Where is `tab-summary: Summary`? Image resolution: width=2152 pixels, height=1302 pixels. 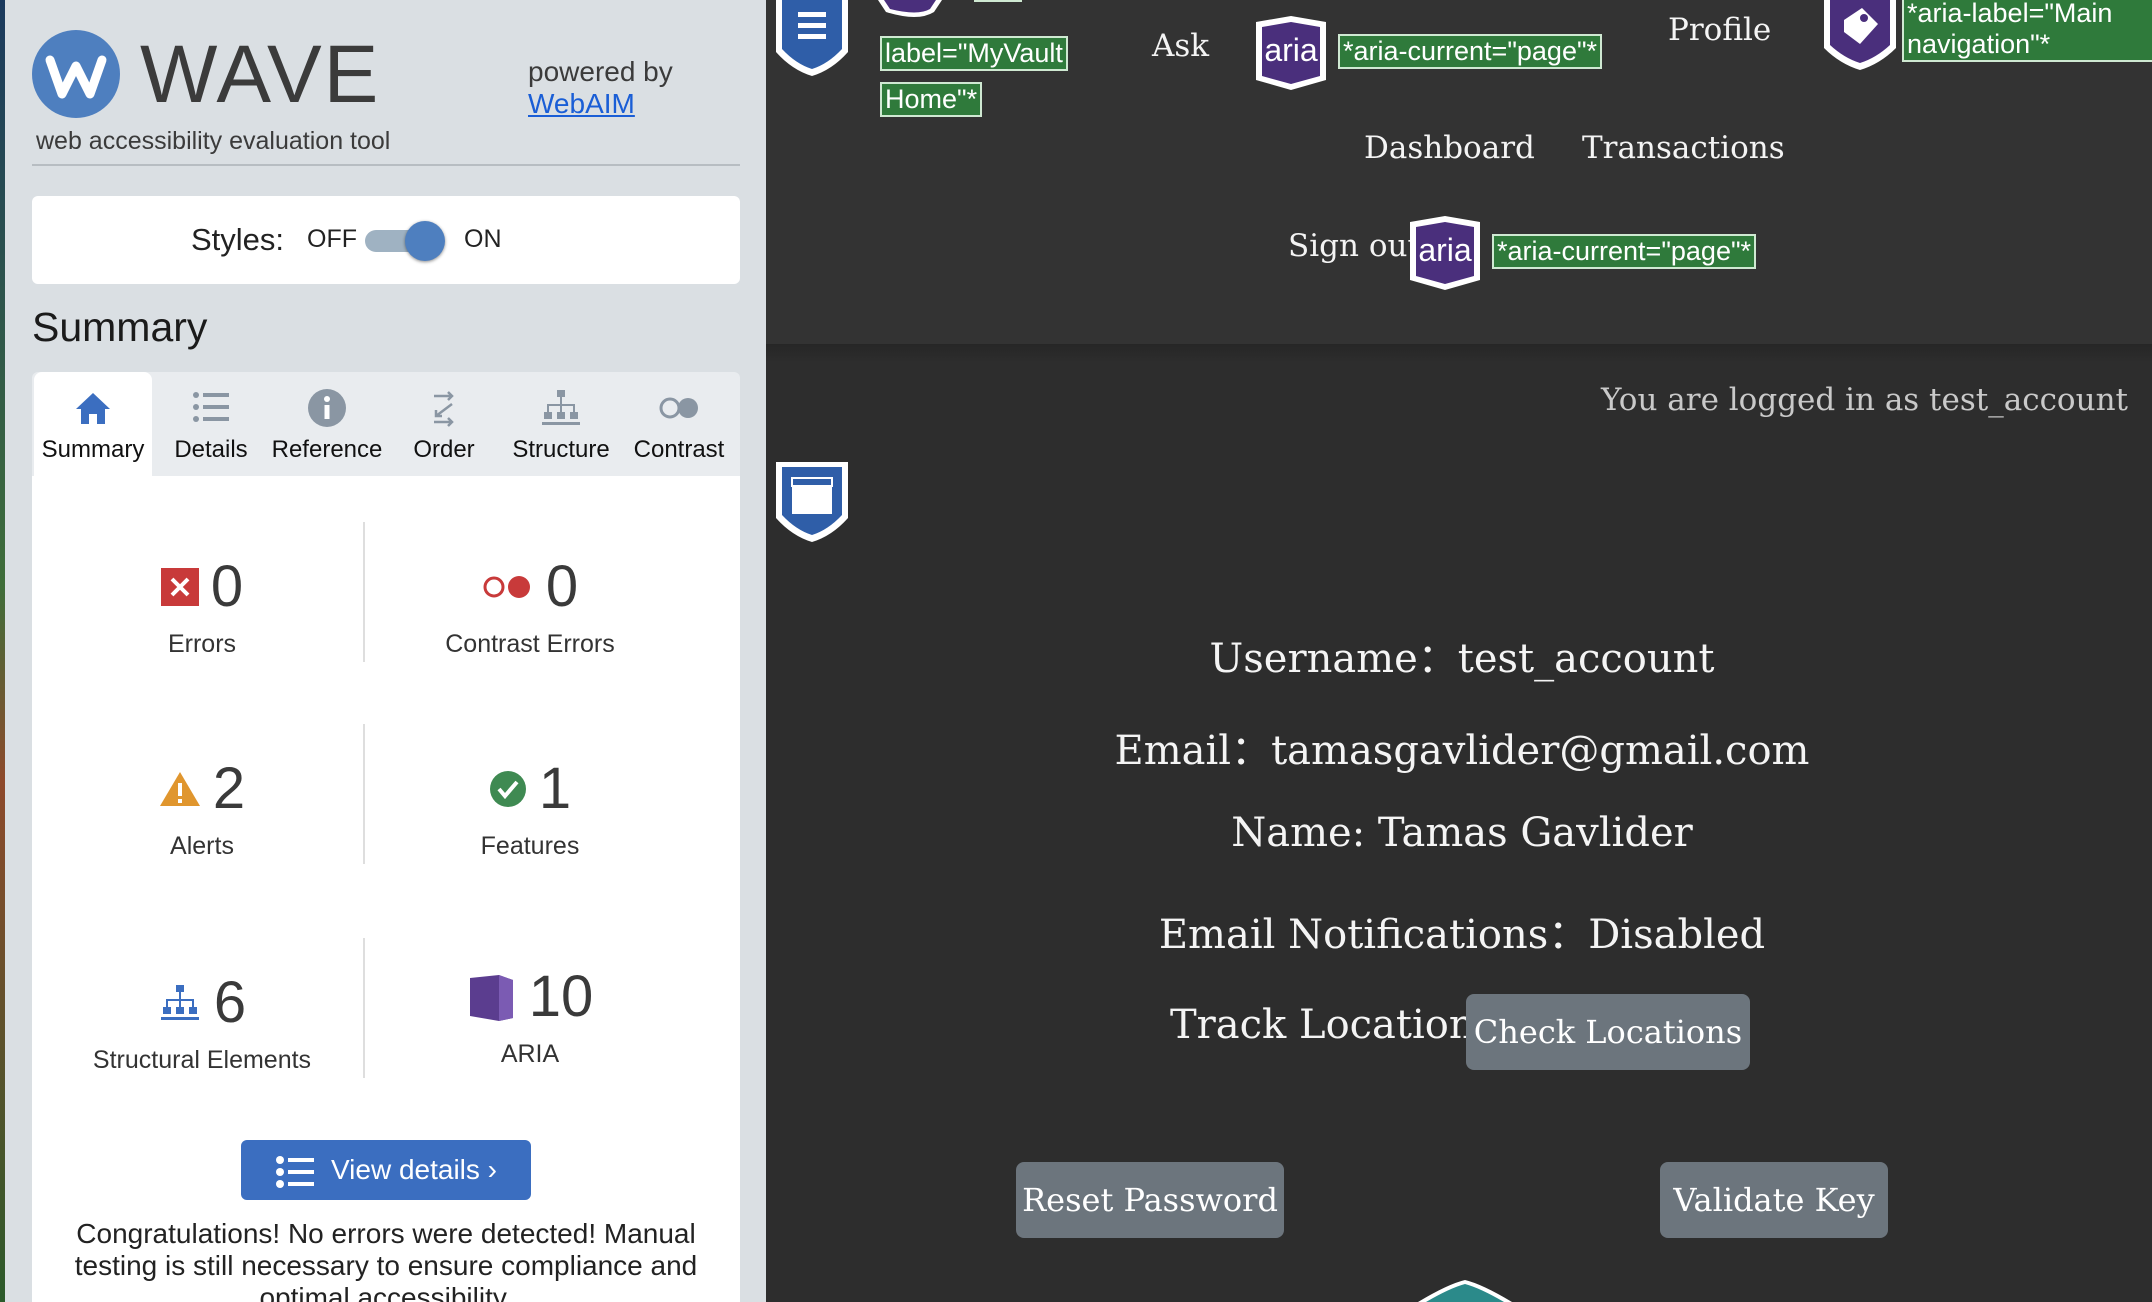 tab-summary: Summary is located at coordinates (93, 424).